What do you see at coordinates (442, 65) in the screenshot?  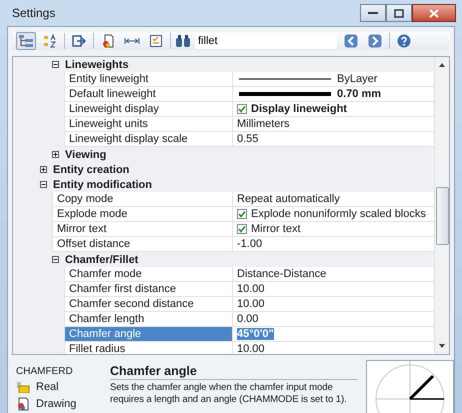 I see `scroll-up-arrow-icon` at bounding box center [442, 65].